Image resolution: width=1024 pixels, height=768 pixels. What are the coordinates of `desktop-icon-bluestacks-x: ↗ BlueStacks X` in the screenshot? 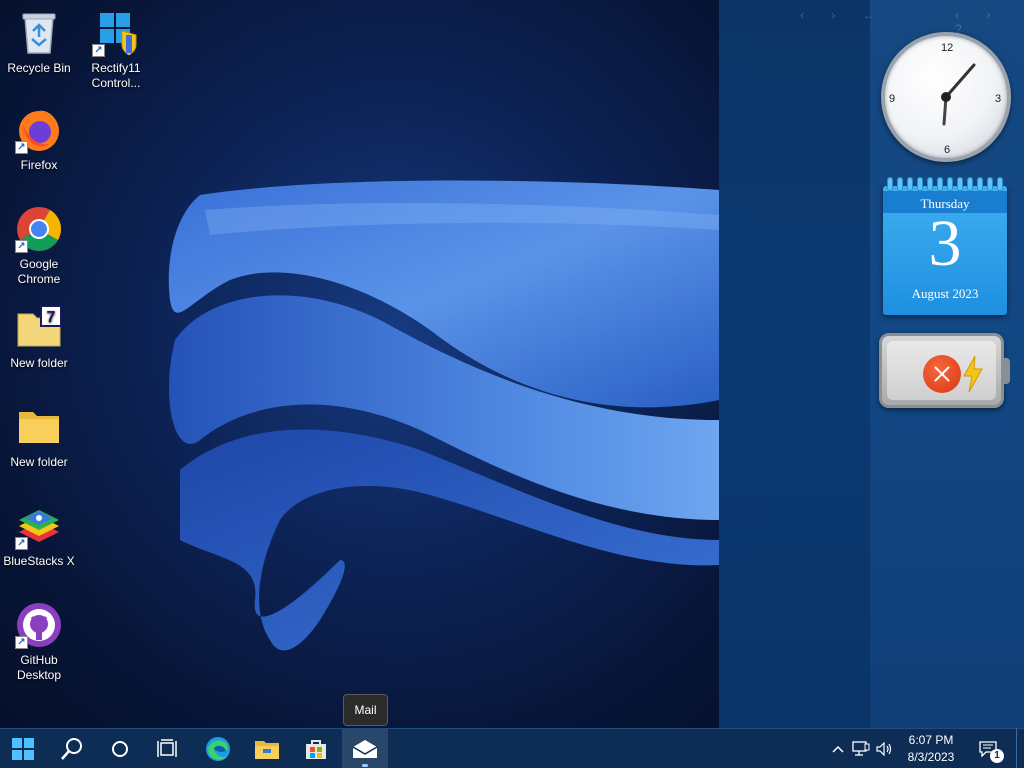 It's located at (39, 535).